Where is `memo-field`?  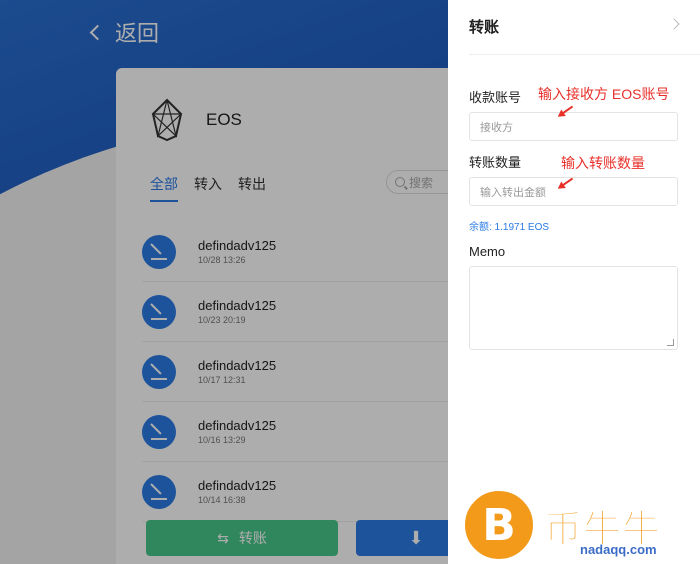
memo-field is located at coordinates (573, 308).